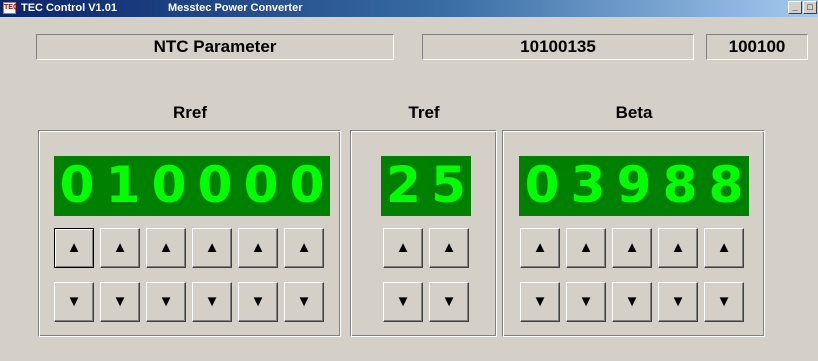  I want to click on rref-digit-3-up-button: ▲, so click(166, 248).